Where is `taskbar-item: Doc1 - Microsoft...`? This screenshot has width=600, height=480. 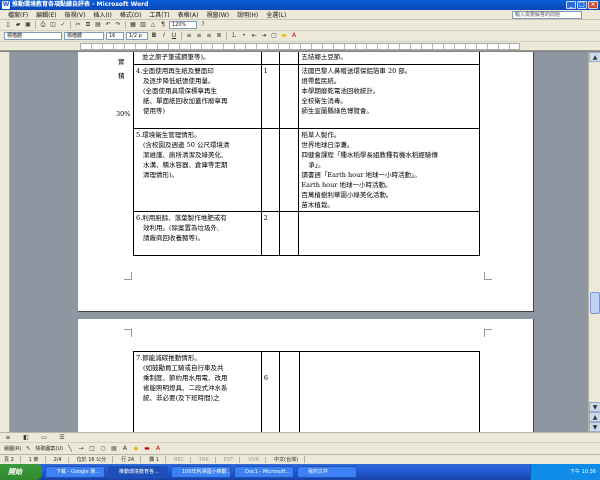
taskbar-item: Doc1 - Microsoft... is located at coordinates (264, 472).